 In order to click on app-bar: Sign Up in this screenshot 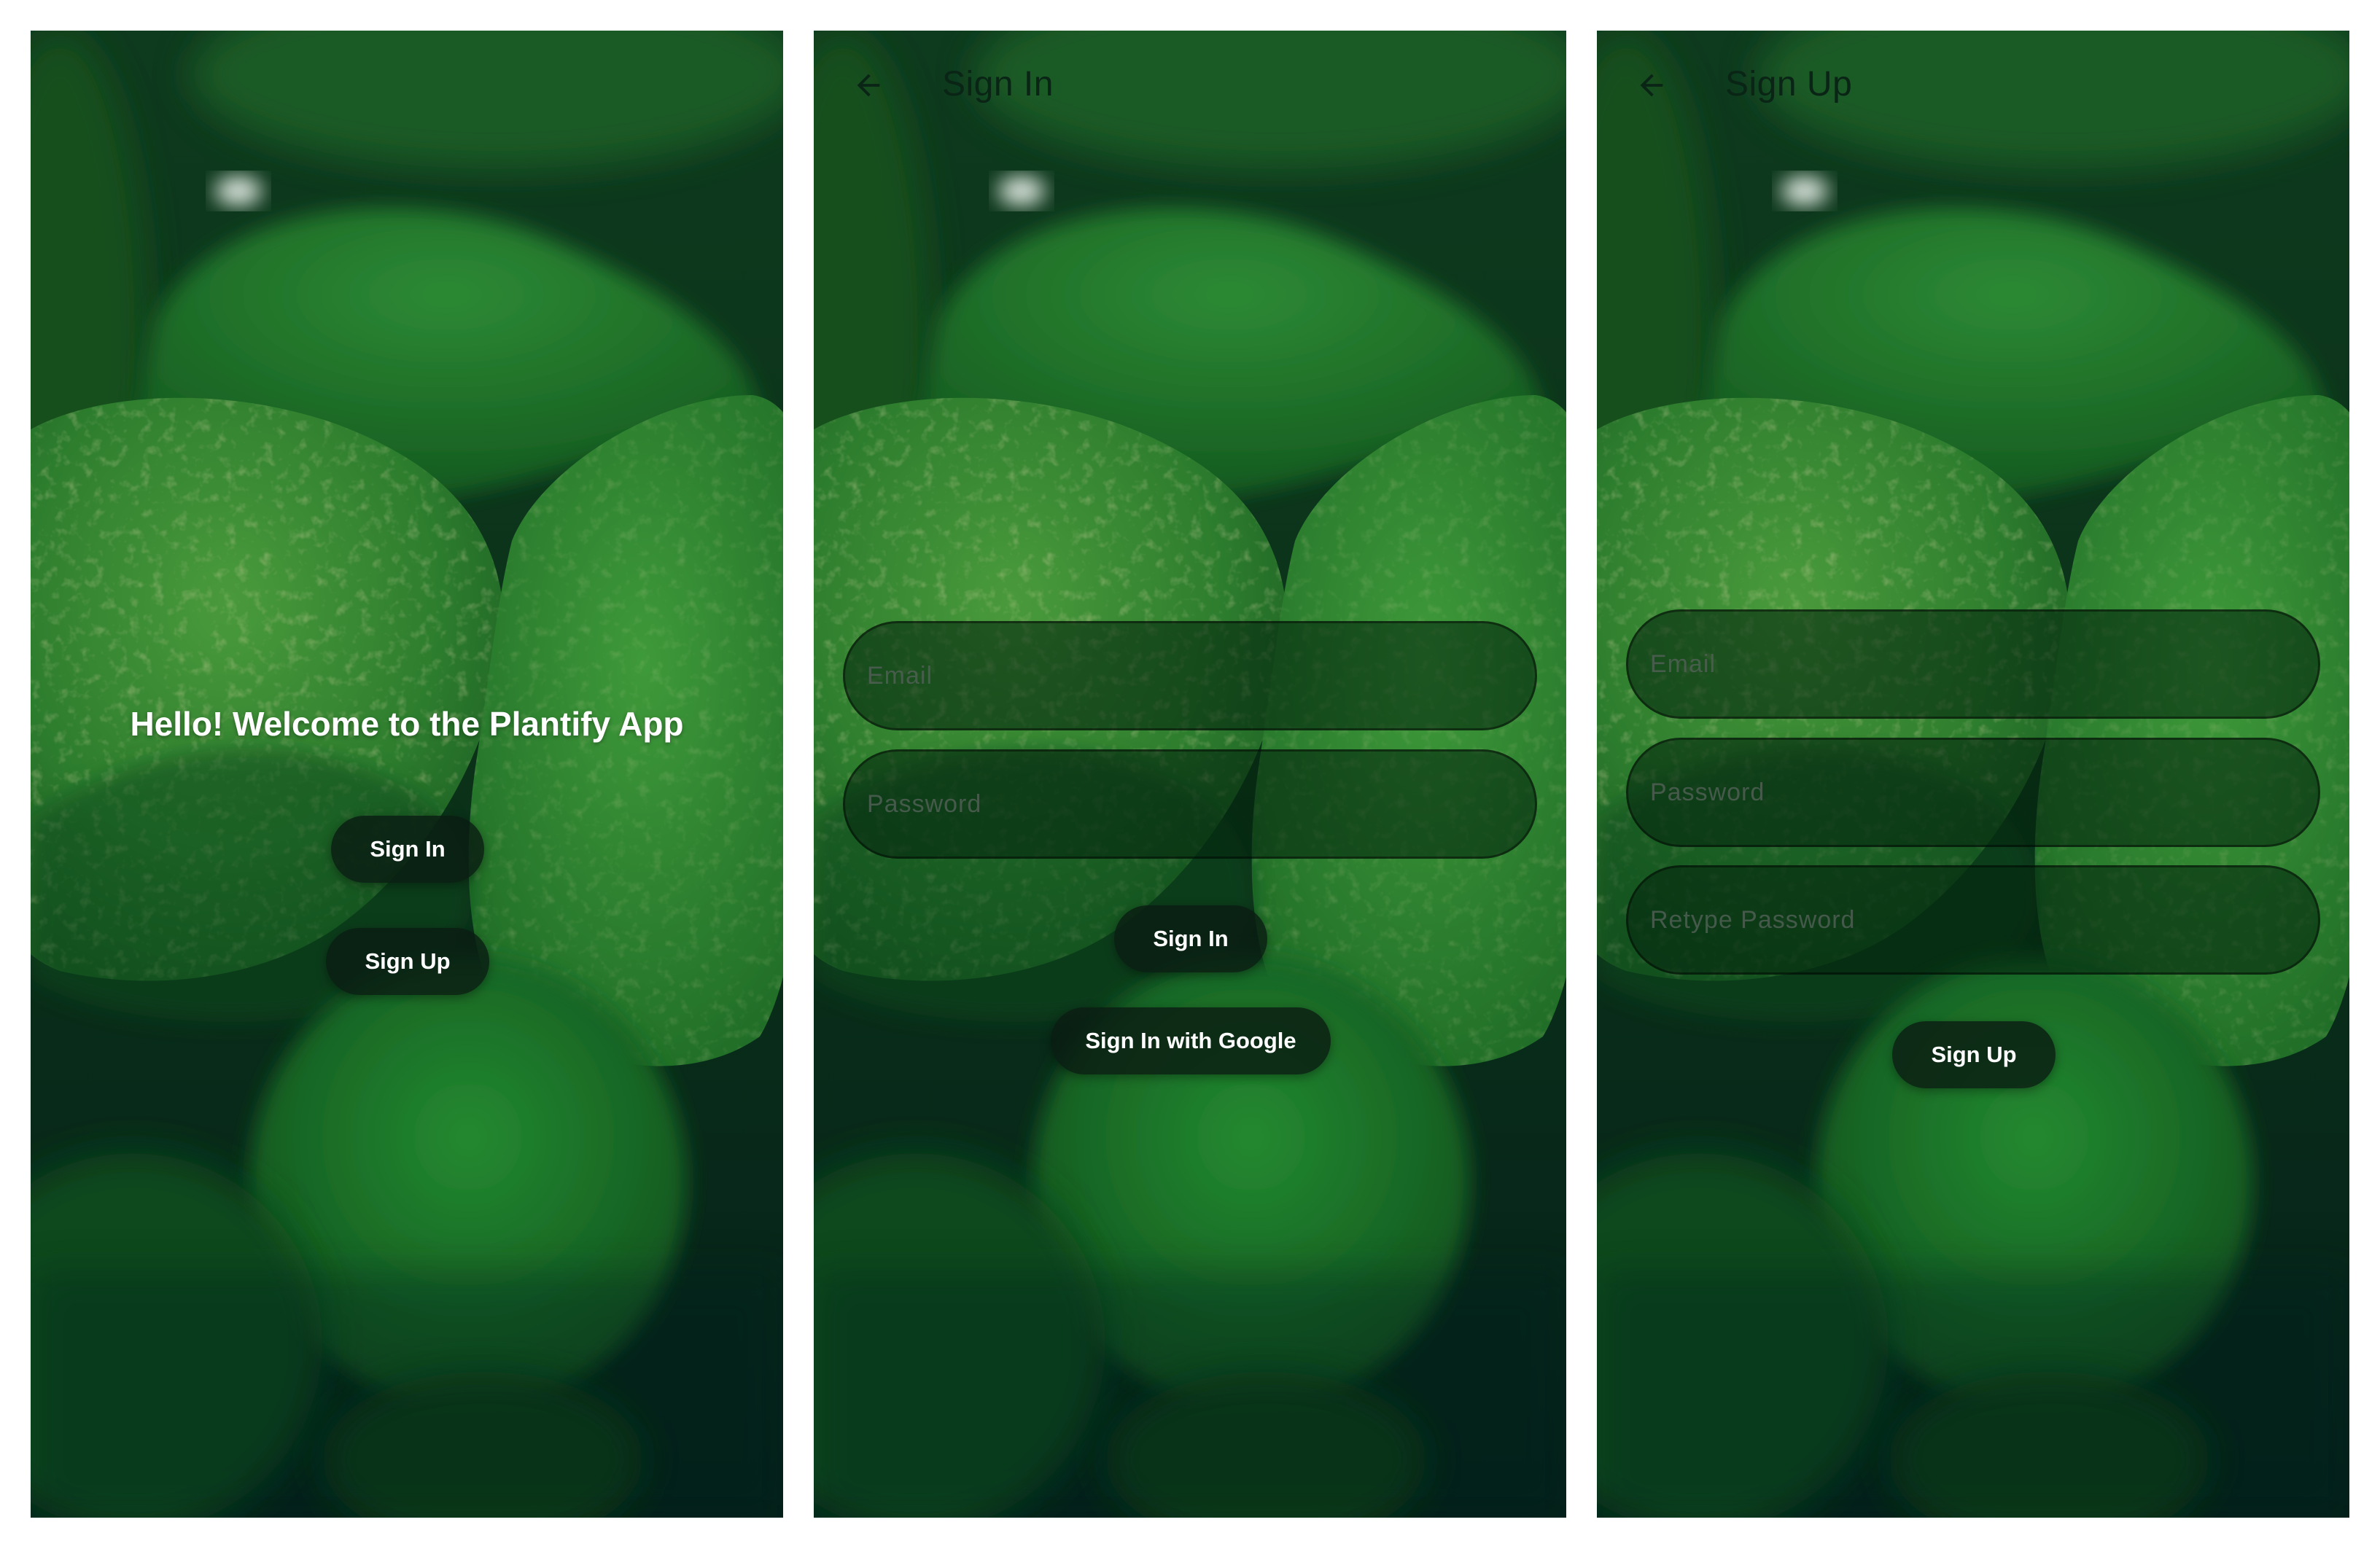, I will do `click(1973, 86)`.